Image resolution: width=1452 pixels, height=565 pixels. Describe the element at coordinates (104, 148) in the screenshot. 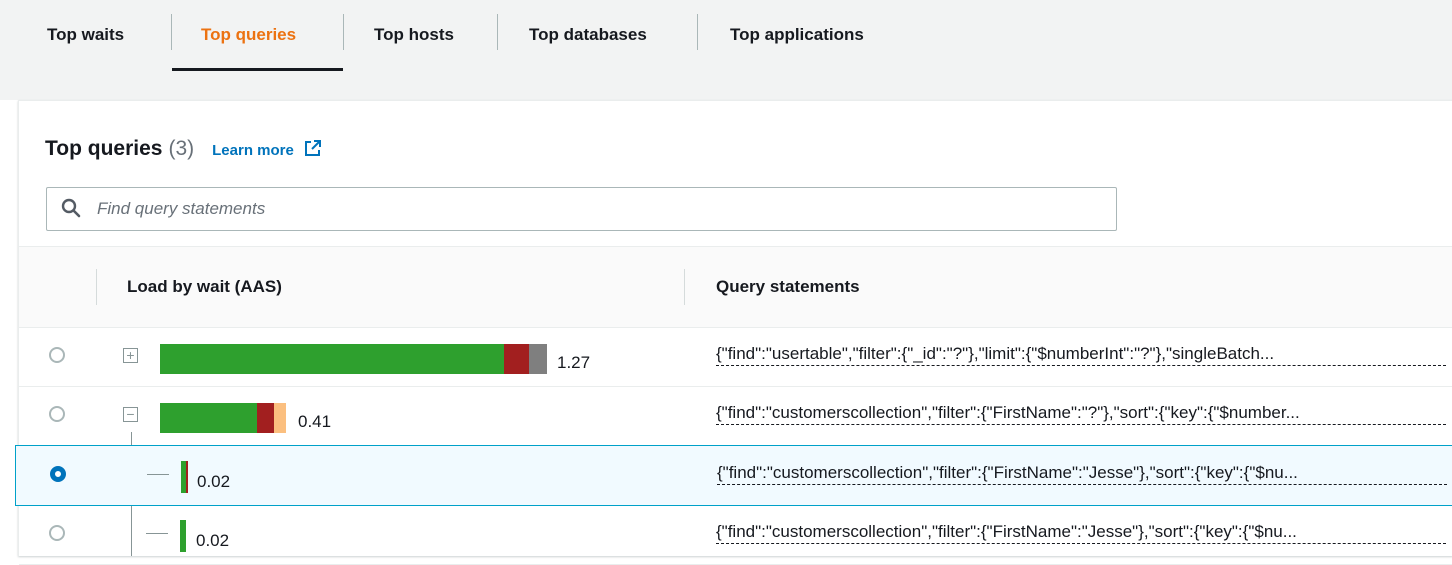

I see `panel-title: Top queries` at that location.